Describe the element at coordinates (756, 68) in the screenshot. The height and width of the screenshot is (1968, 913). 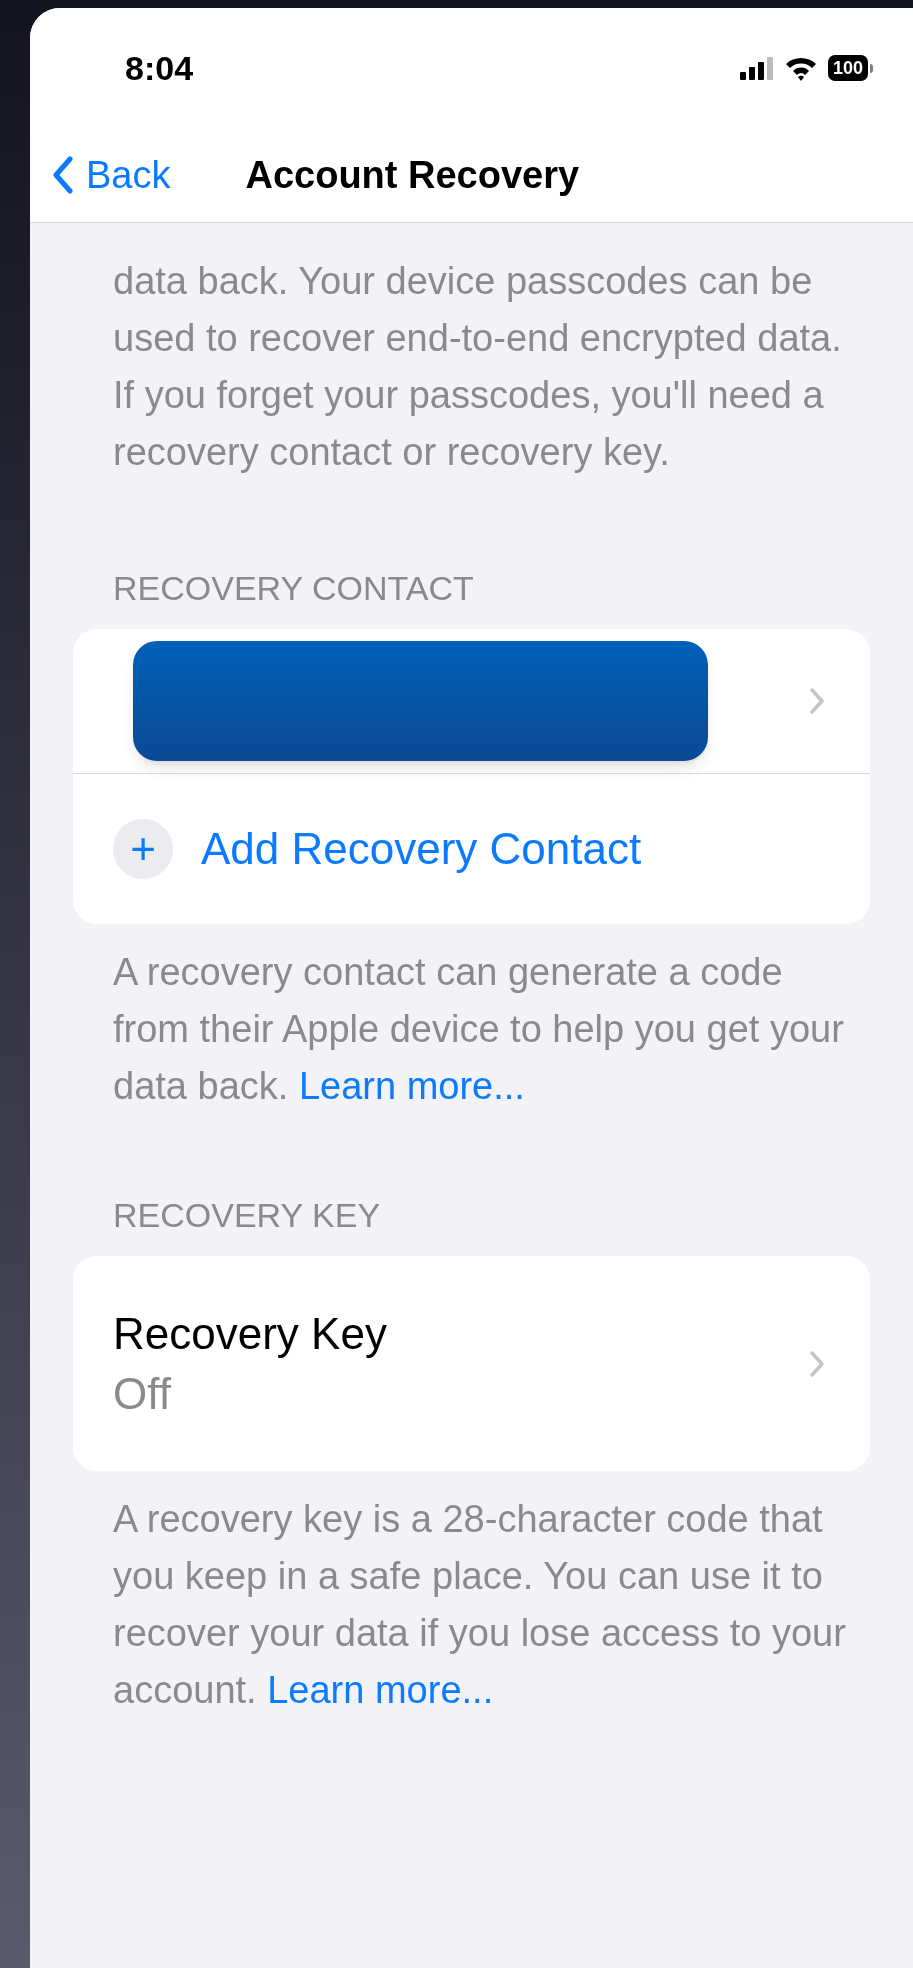
I see `signal-icon` at that location.